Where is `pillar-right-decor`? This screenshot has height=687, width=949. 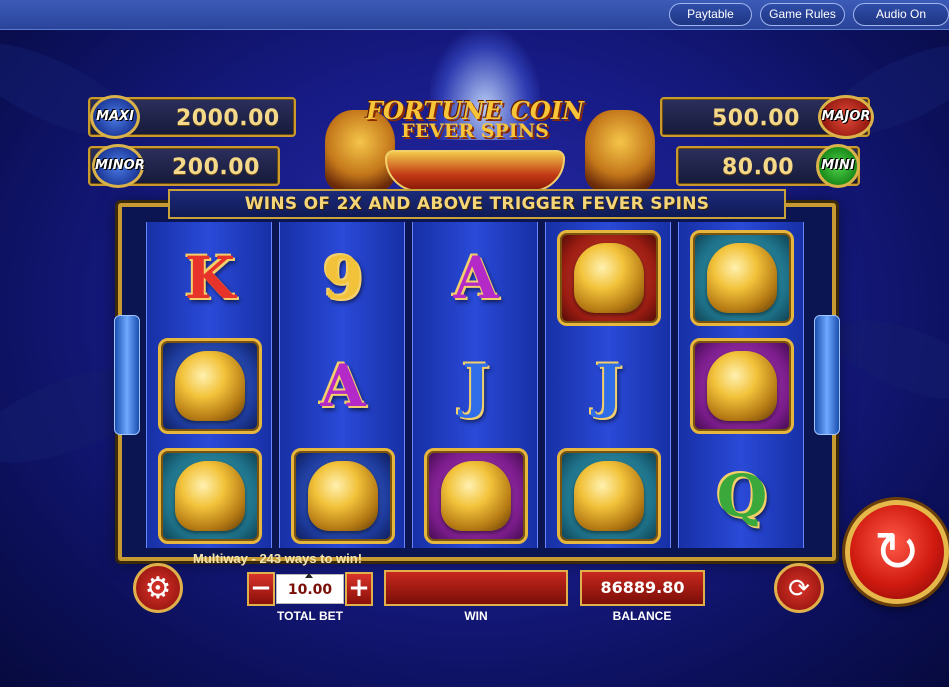 pillar-right-decor is located at coordinates (827, 375).